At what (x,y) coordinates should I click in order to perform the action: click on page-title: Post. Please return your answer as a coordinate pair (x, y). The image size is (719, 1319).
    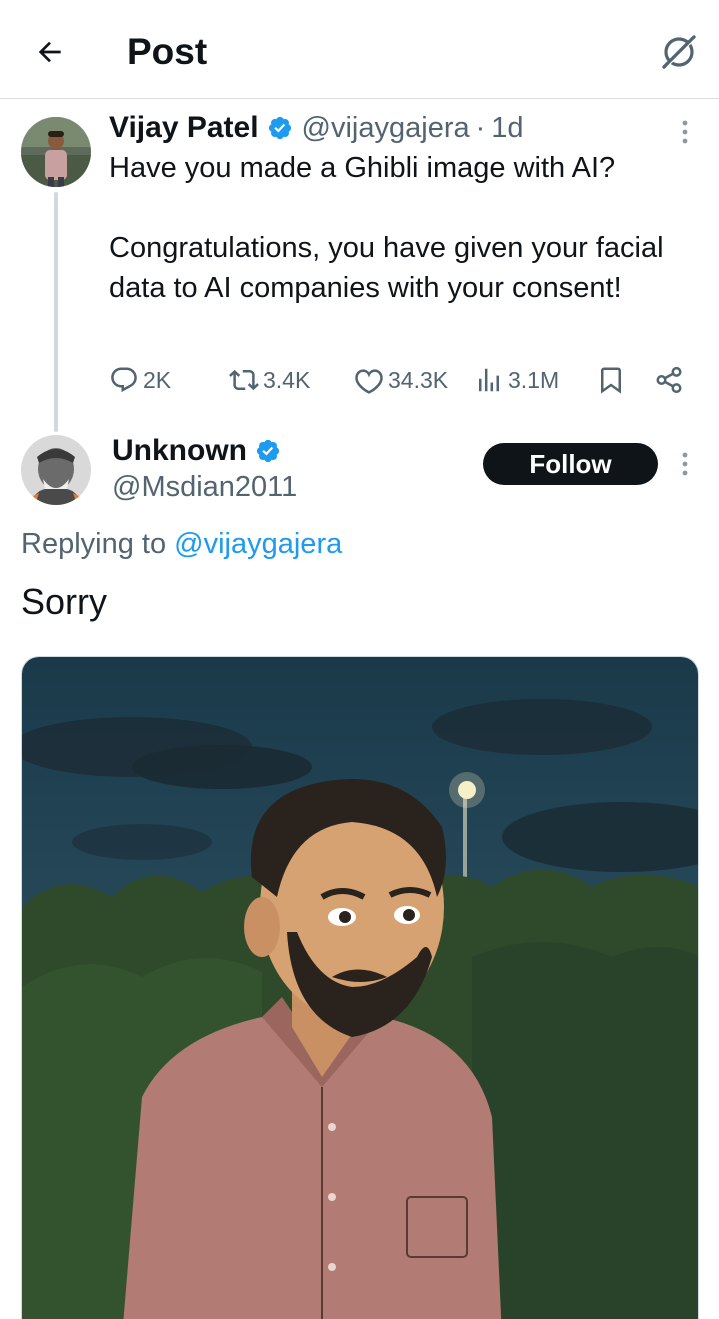
    Looking at the image, I should click on (167, 51).